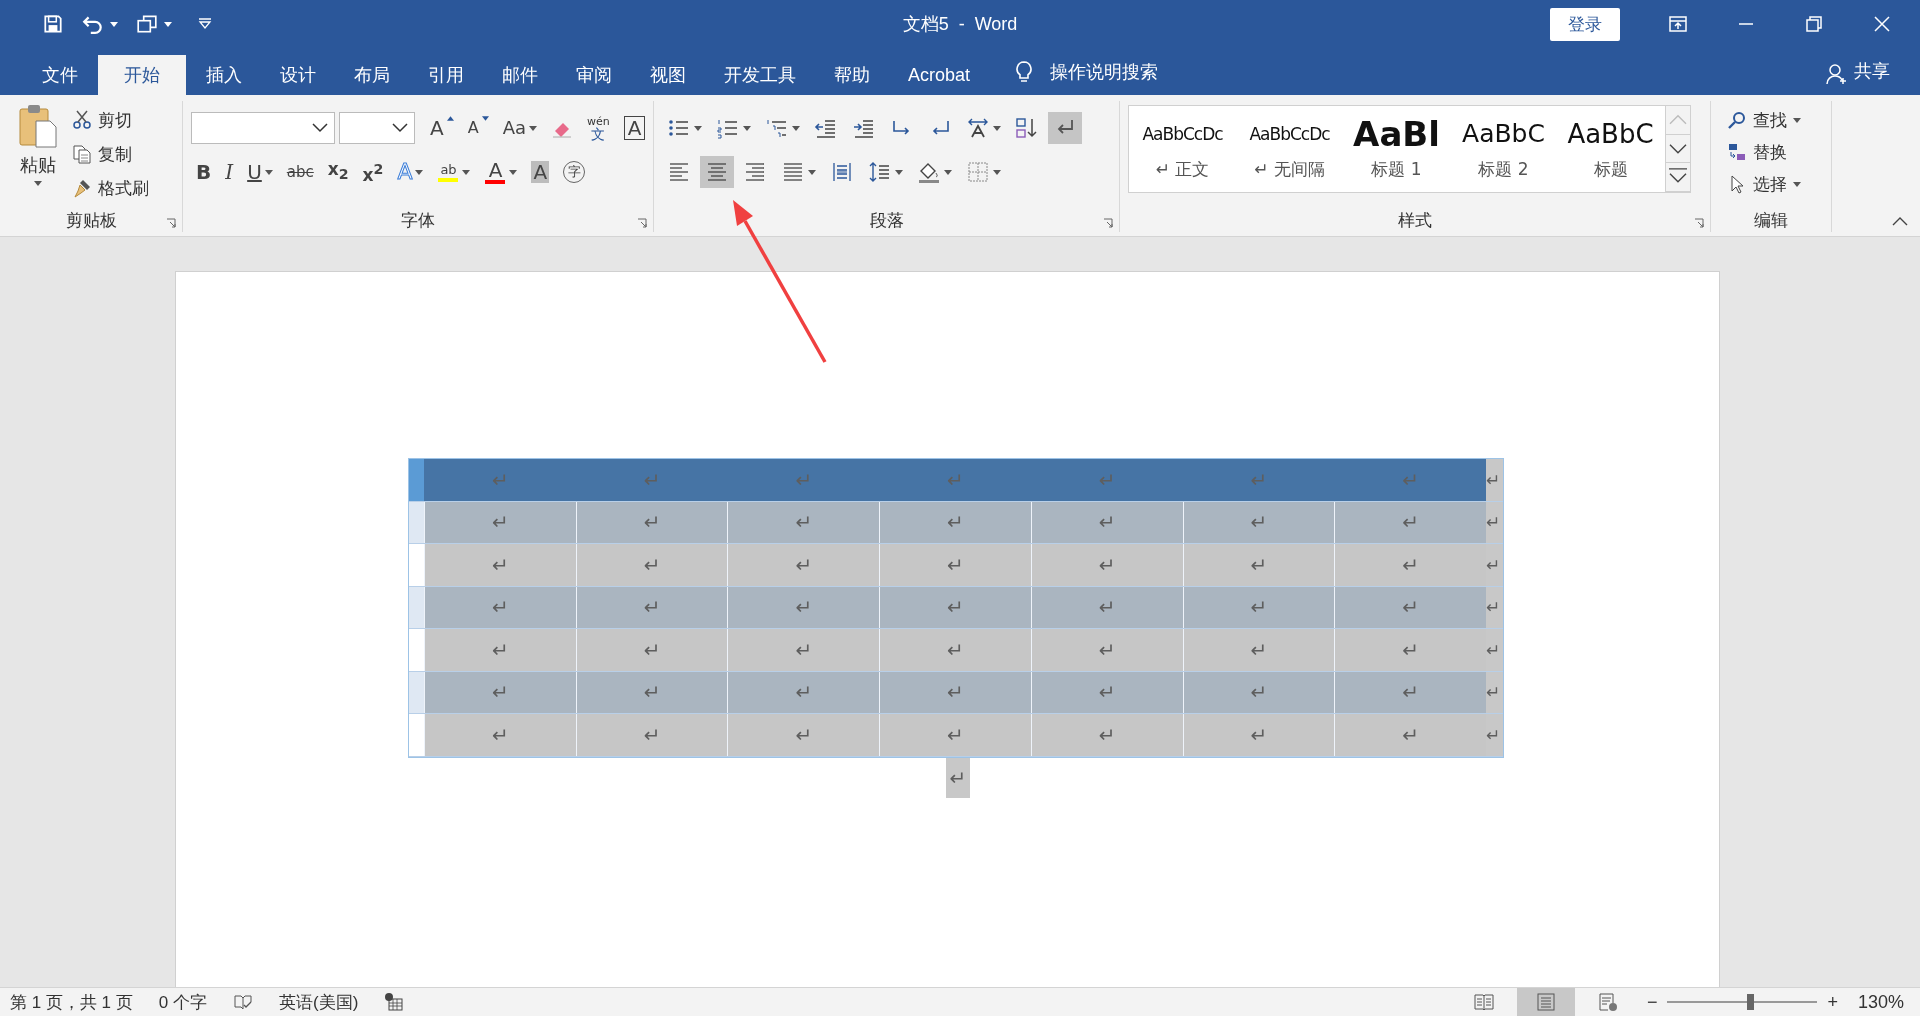 Image resolution: width=1920 pixels, height=1016 pixels. Describe the element at coordinates (1182, 149) in the screenshot. I see `style-item: AaBbCcDc ↵ 正文` at that location.